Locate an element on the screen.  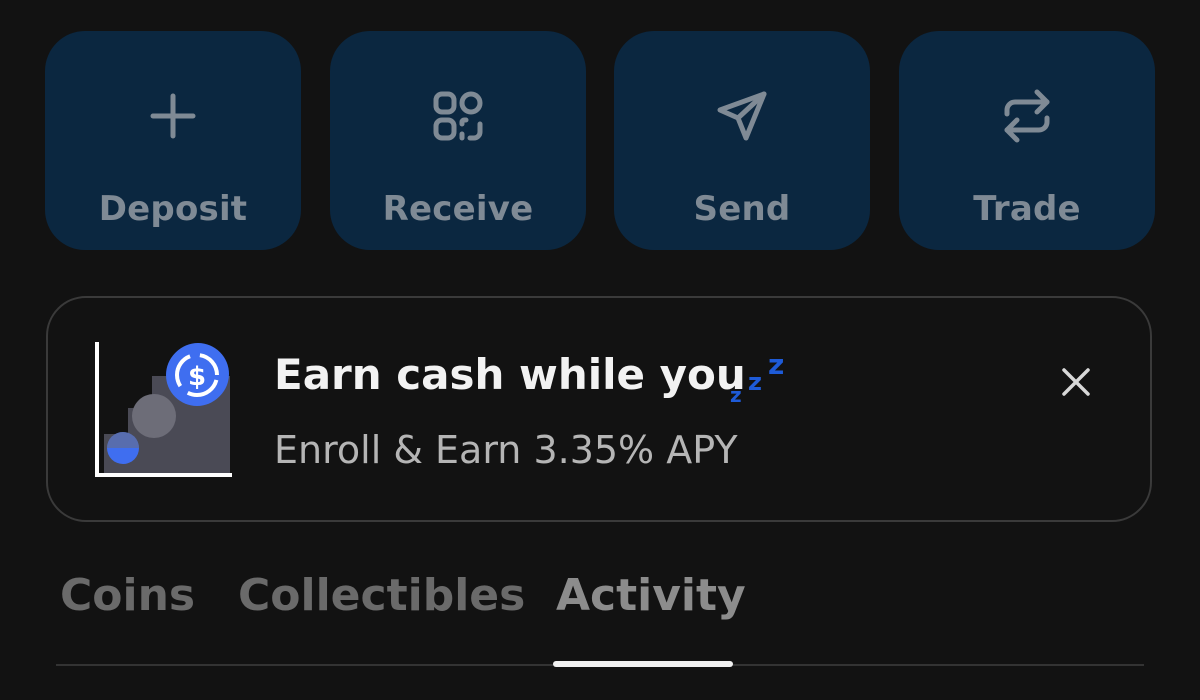
send-label: Send is located at coordinates (742, 209).